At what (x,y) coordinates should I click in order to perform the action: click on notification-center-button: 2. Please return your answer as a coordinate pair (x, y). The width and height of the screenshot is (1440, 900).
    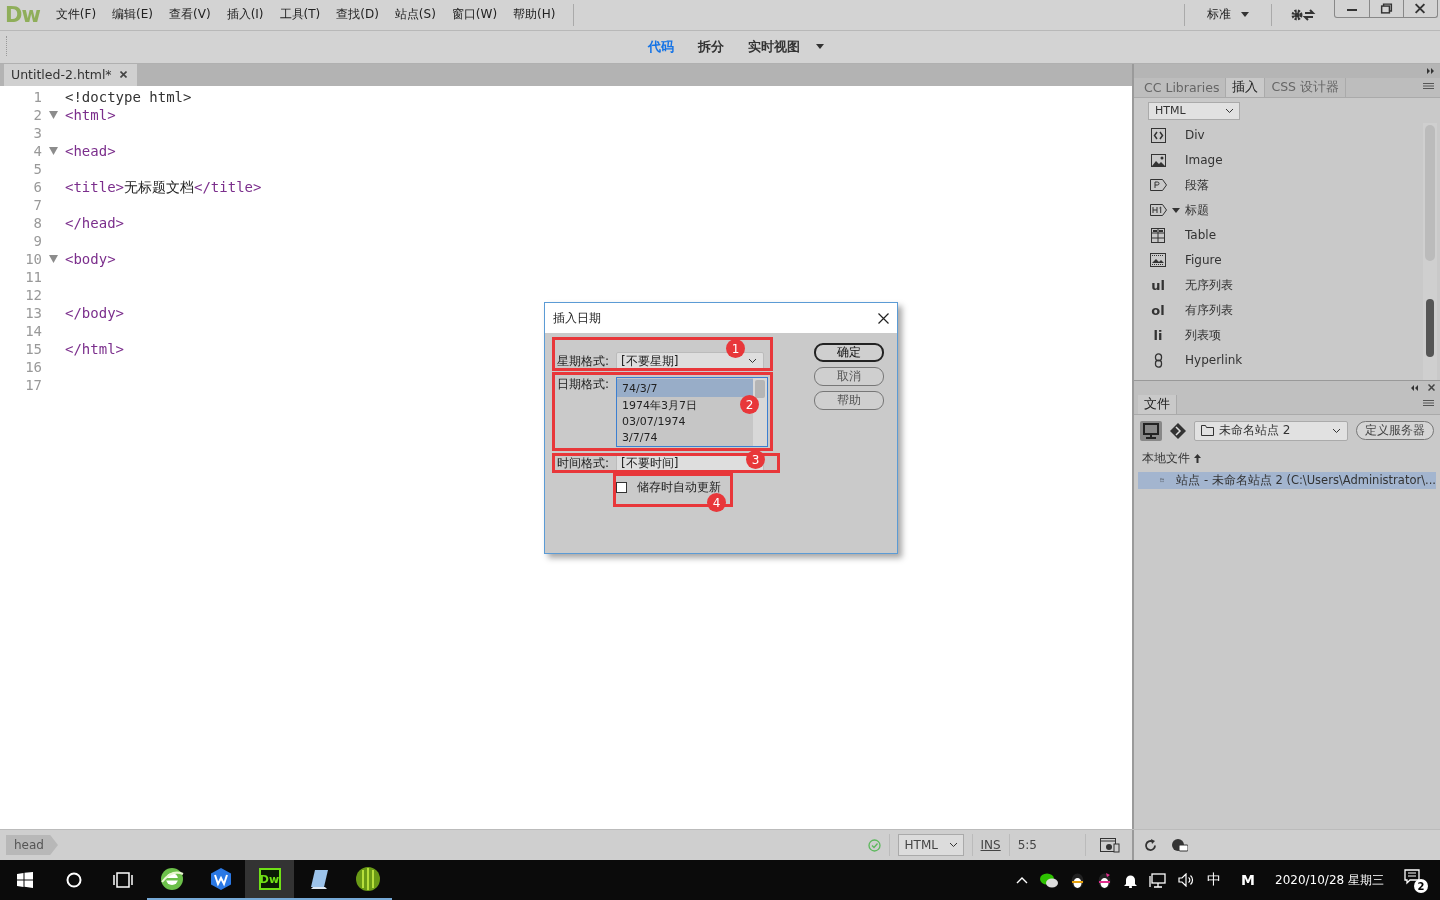
    Looking at the image, I should click on (1415, 880).